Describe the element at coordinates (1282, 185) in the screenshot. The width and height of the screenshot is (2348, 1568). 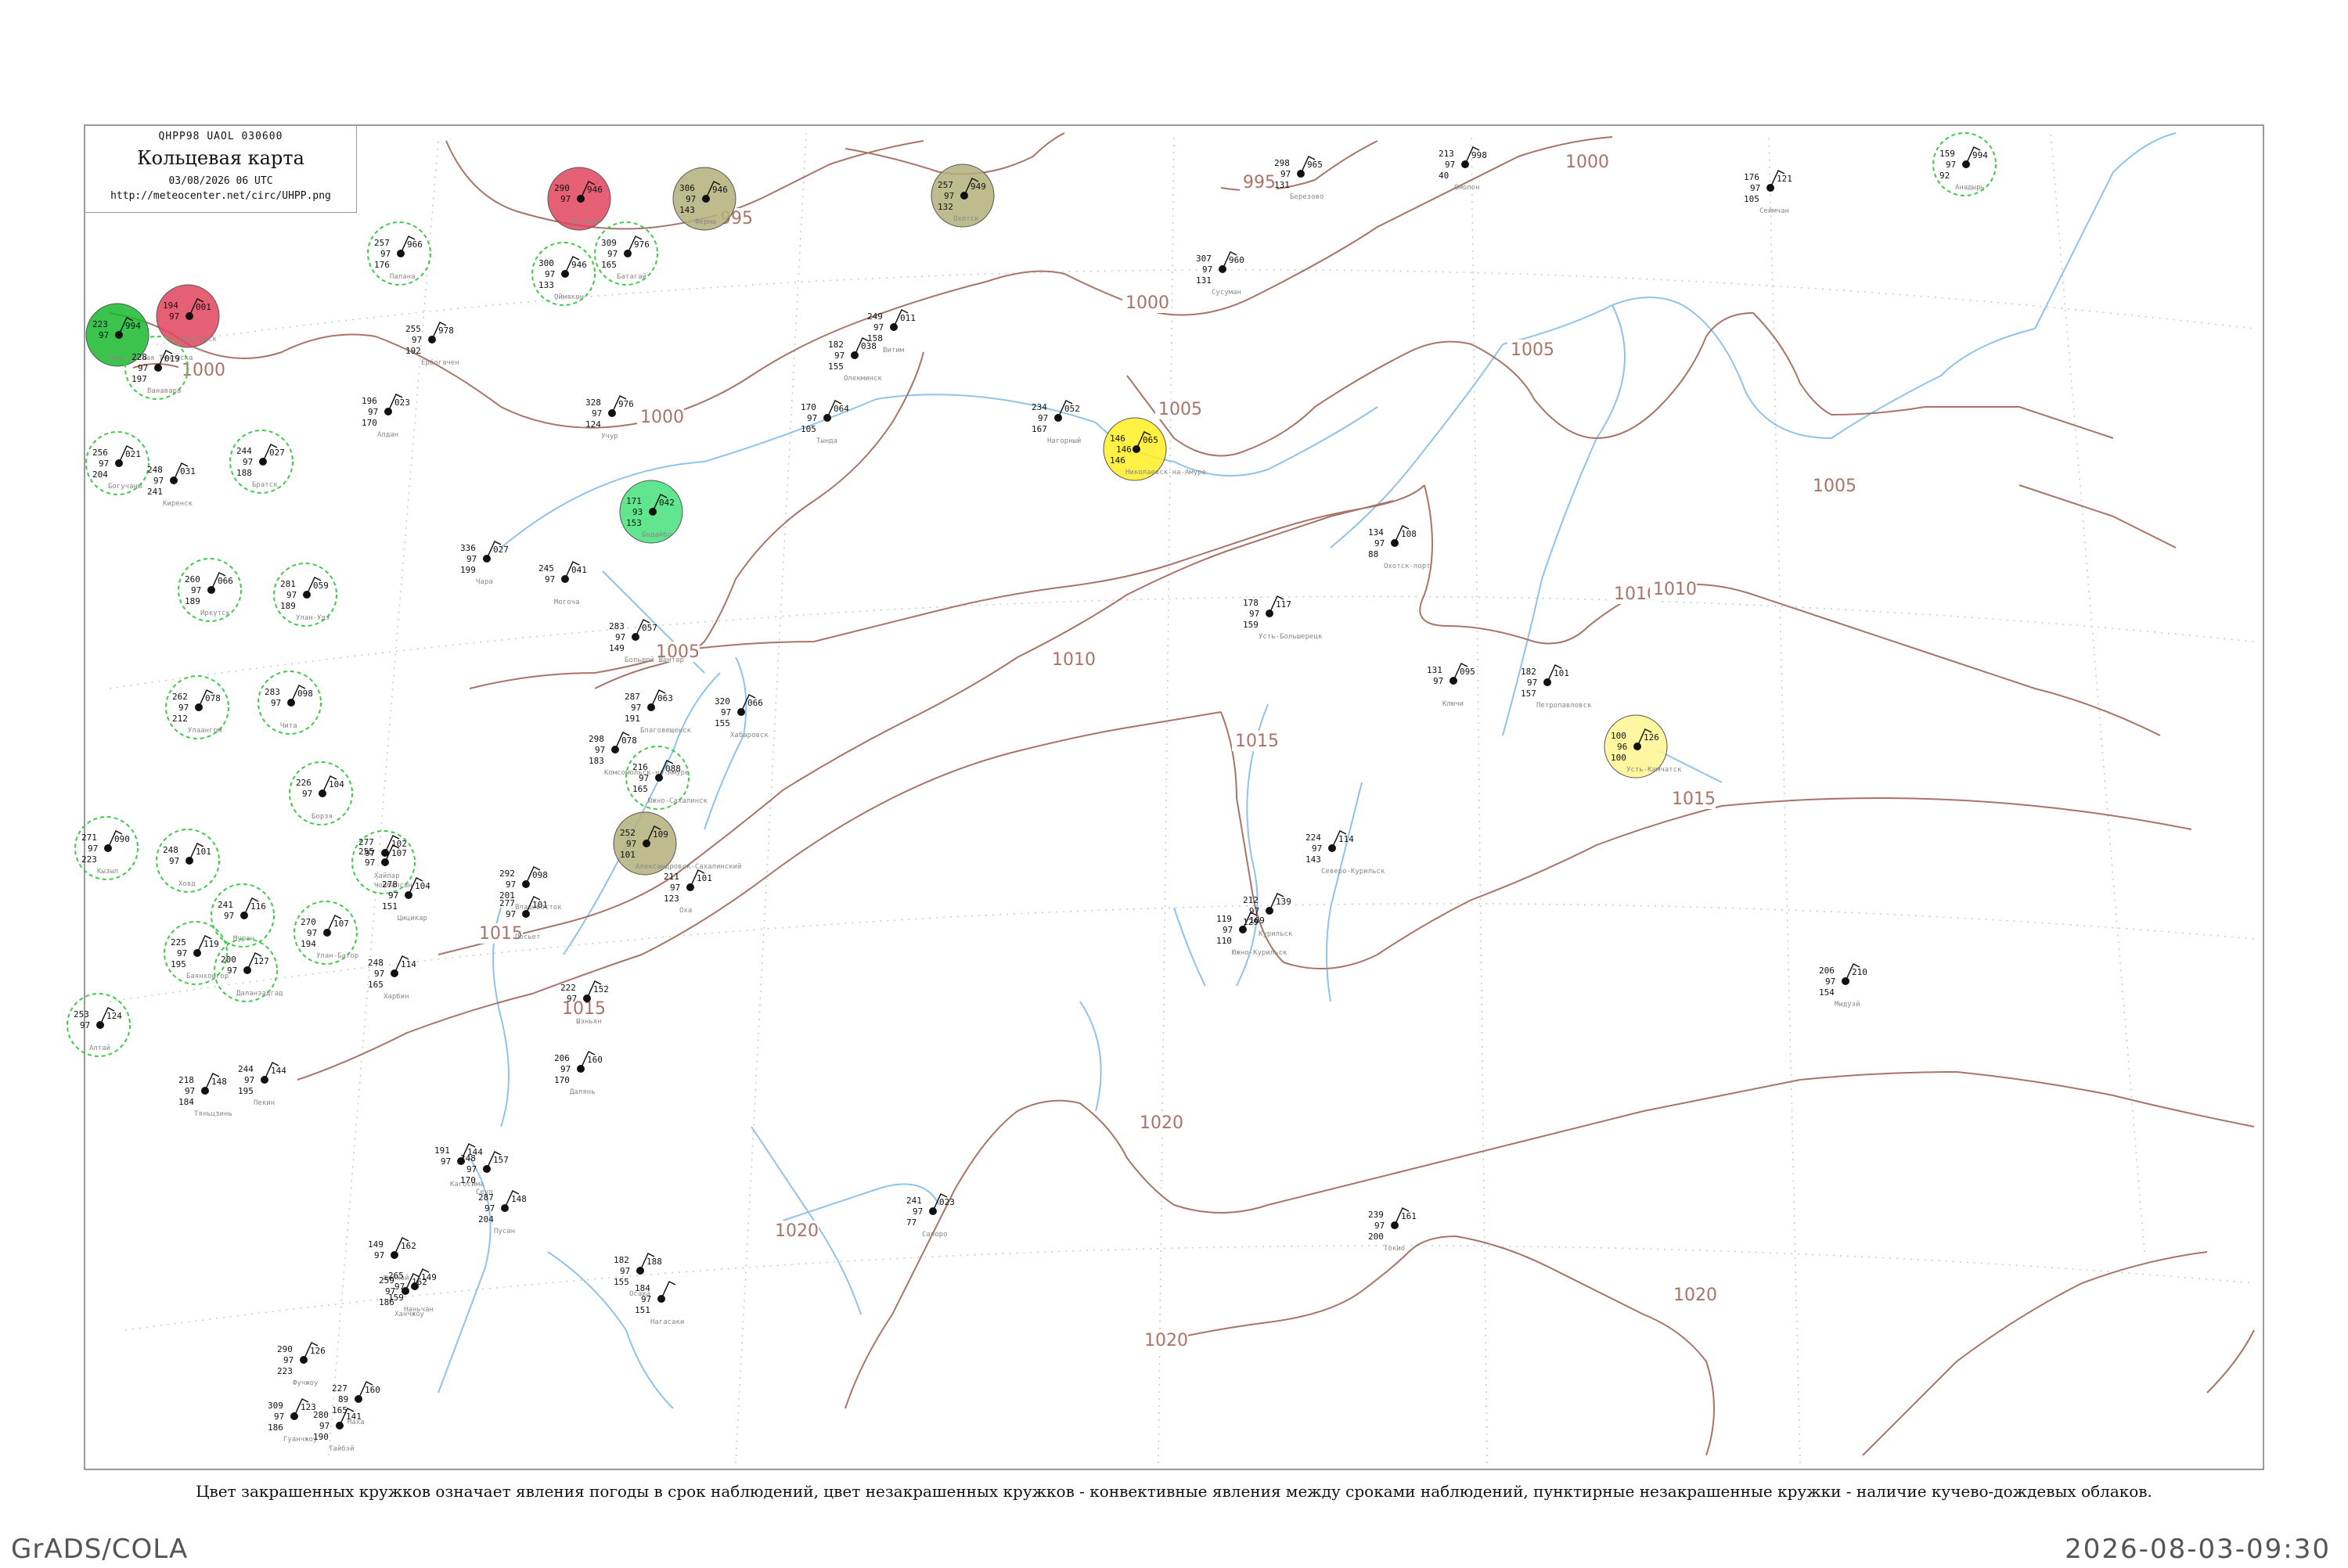
I see `station-visibility: 131` at that location.